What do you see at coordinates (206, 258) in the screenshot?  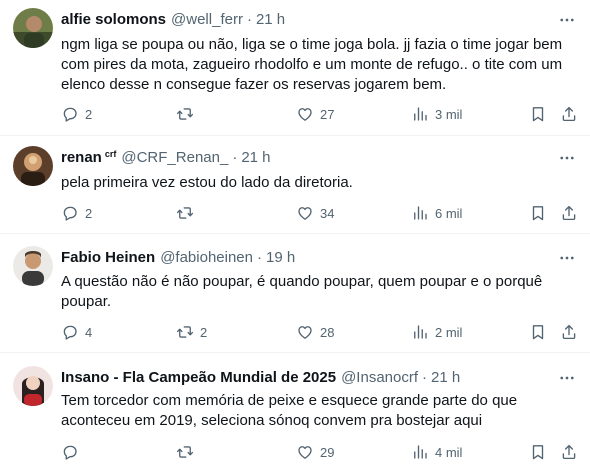 I see `user-handle: @fabioheinen` at bounding box center [206, 258].